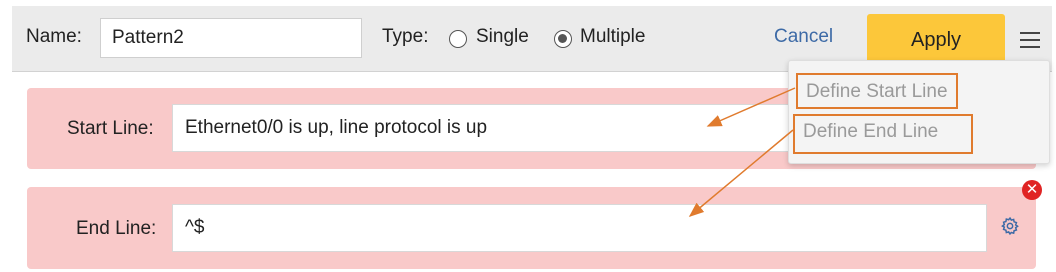 The image size is (1056, 272). I want to click on remove-end-line-close-icon: ✕, so click(1032, 190).